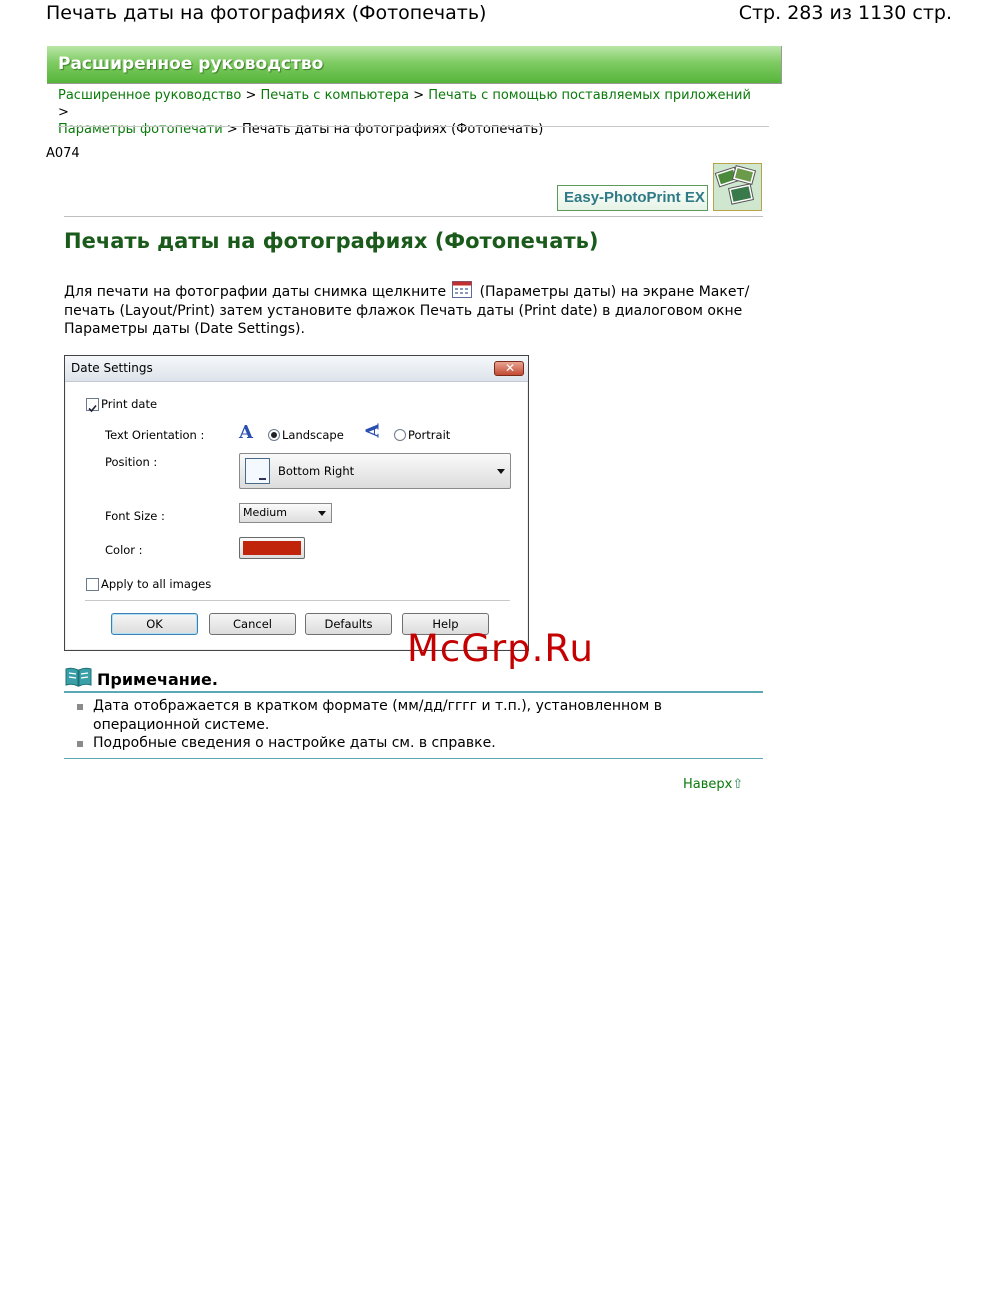  Describe the element at coordinates (112, 368) in the screenshot. I see `dialog-title: Date Settings` at that location.